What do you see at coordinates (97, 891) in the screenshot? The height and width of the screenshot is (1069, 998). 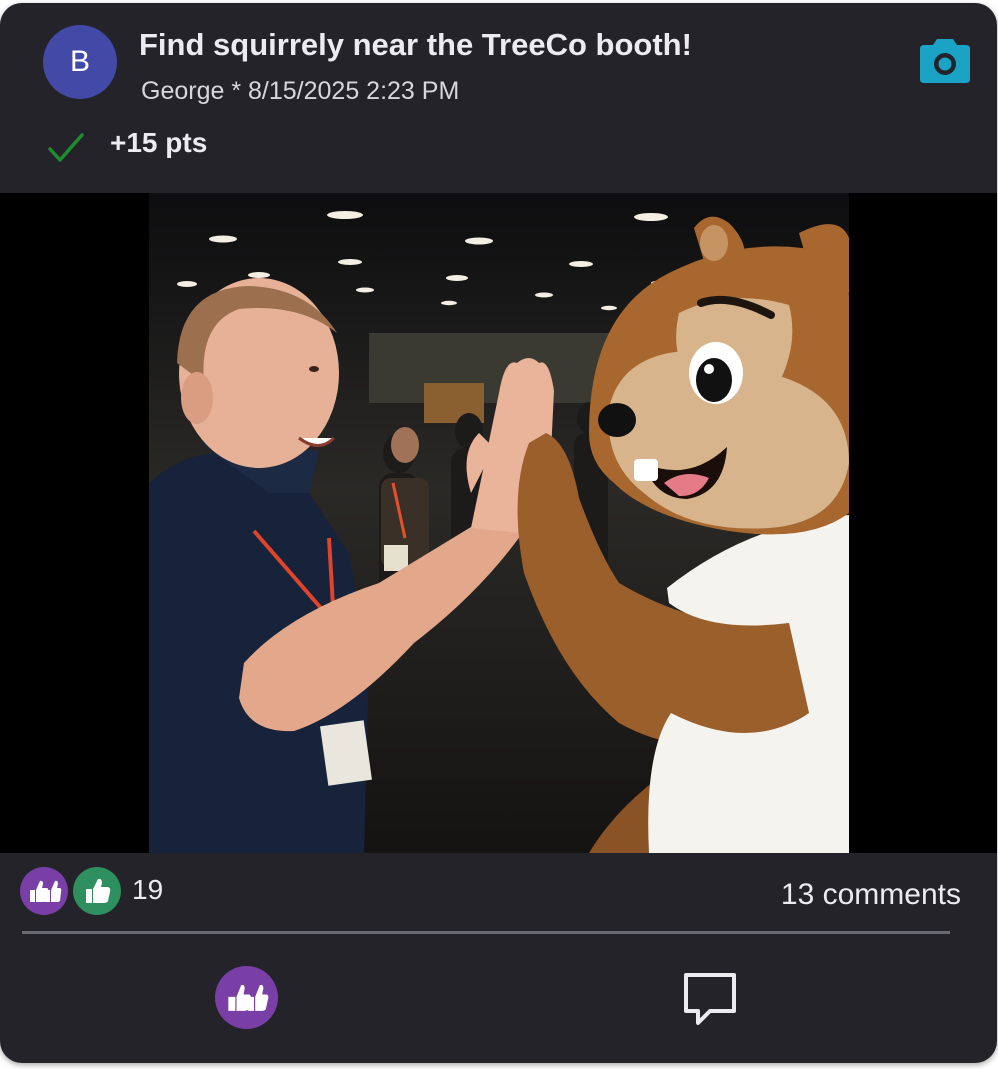 I see `thumbs-up-icon` at bounding box center [97, 891].